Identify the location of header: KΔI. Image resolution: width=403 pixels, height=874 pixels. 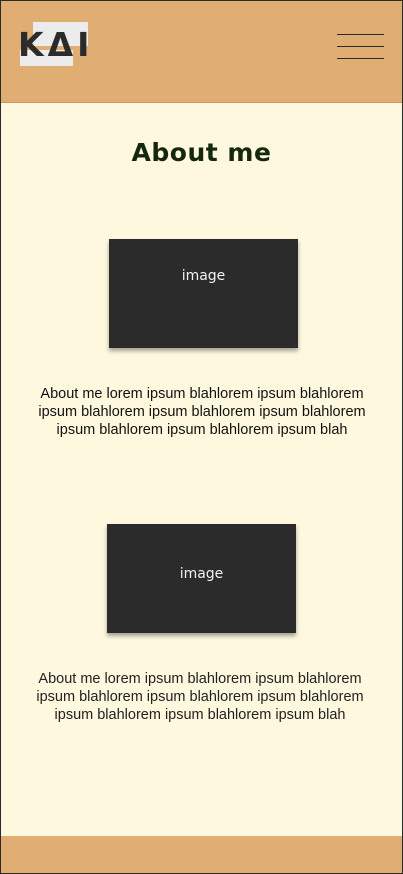
(201, 52).